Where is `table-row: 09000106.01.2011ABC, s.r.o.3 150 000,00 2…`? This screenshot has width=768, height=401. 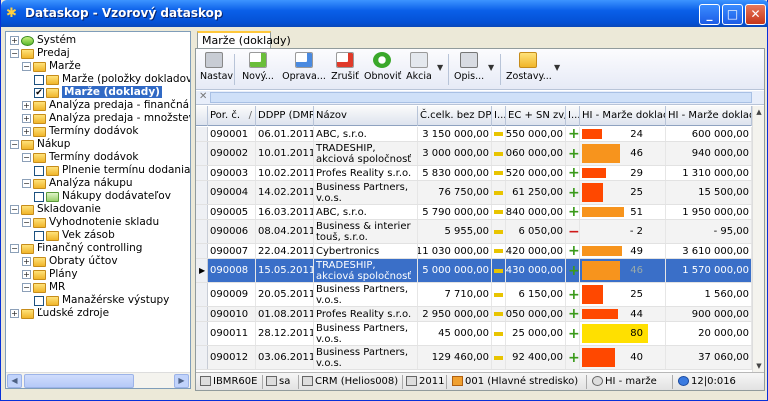 table-row: 09000106.01.2011ABC, s.r.o.3 150 000,00 2… is located at coordinates (474, 134).